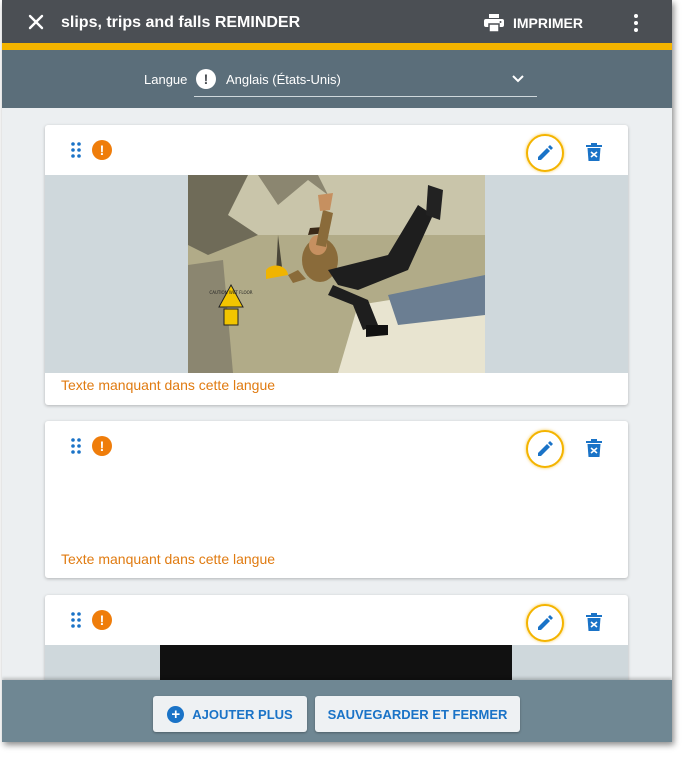 The height and width of the screenshot is (758, 688). What do you see at coordinates (337, 21) in the screenshot?
I see `top-bar: slips, trips and falls REMINDER IMPRIMER` at bounding box center [337, 21].